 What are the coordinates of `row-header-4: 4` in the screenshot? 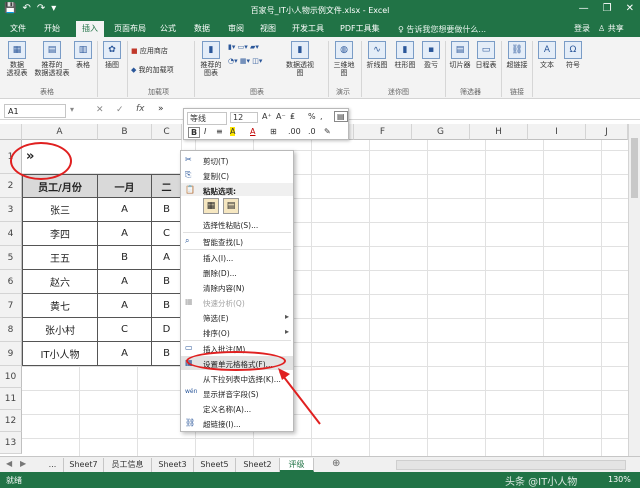 It's located at (11, 234).